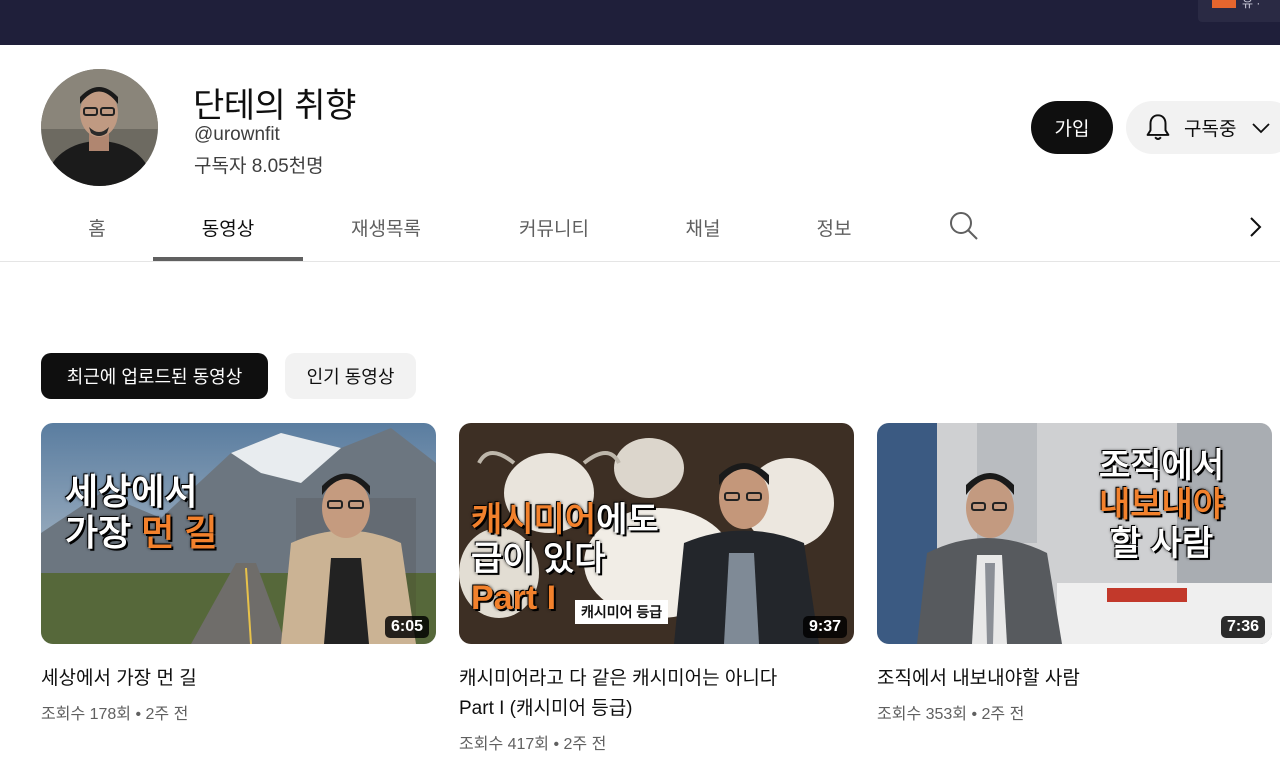  I want to click on search-icon, so click(964, 226).